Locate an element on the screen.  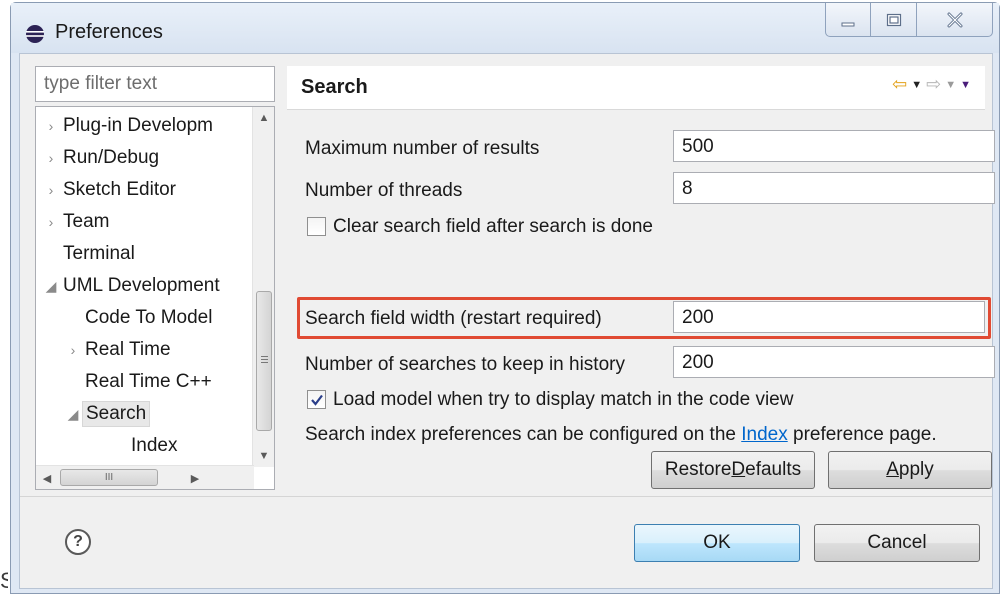
tree-item-label: Search is located at coordinates (116, 414).